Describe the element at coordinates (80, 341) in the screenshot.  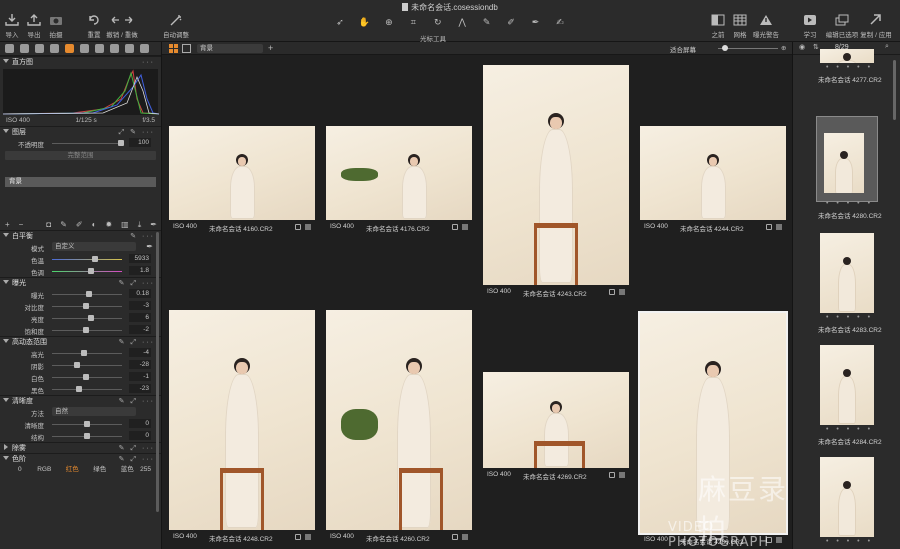
I see `hdr-header: 高动态范围 ✎ ⤢ ···` at that location.